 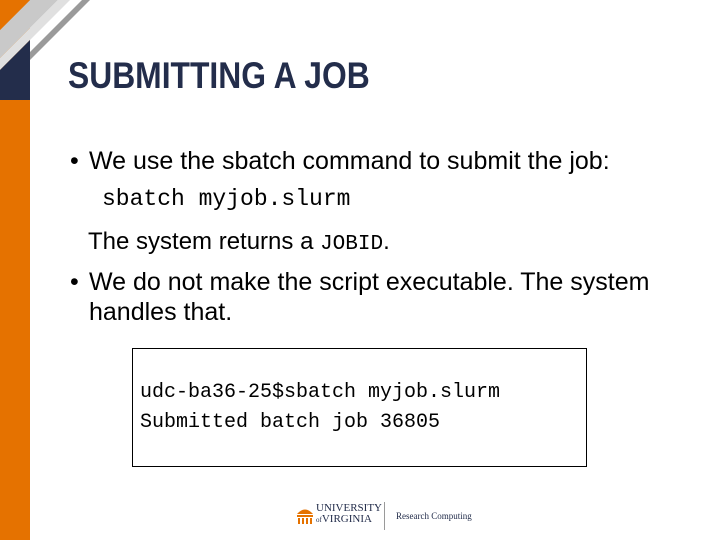 I want to click on footer-divider, so click(x=384, y=516).